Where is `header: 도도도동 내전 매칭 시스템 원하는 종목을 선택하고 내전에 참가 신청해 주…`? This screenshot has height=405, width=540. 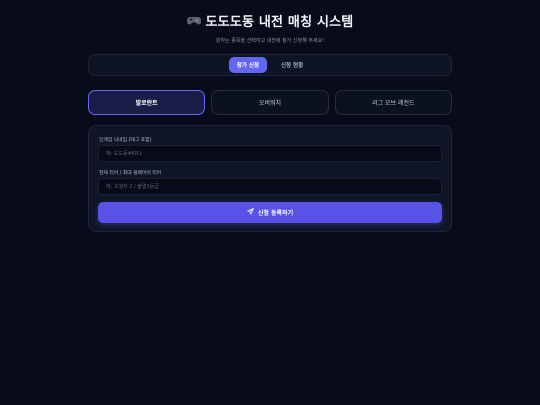
header: 도도도동 내전 매칭 시스템 원하는 종목을 선택하고 내전에 참가 신청해 주… is located at coordinates (270, 27).